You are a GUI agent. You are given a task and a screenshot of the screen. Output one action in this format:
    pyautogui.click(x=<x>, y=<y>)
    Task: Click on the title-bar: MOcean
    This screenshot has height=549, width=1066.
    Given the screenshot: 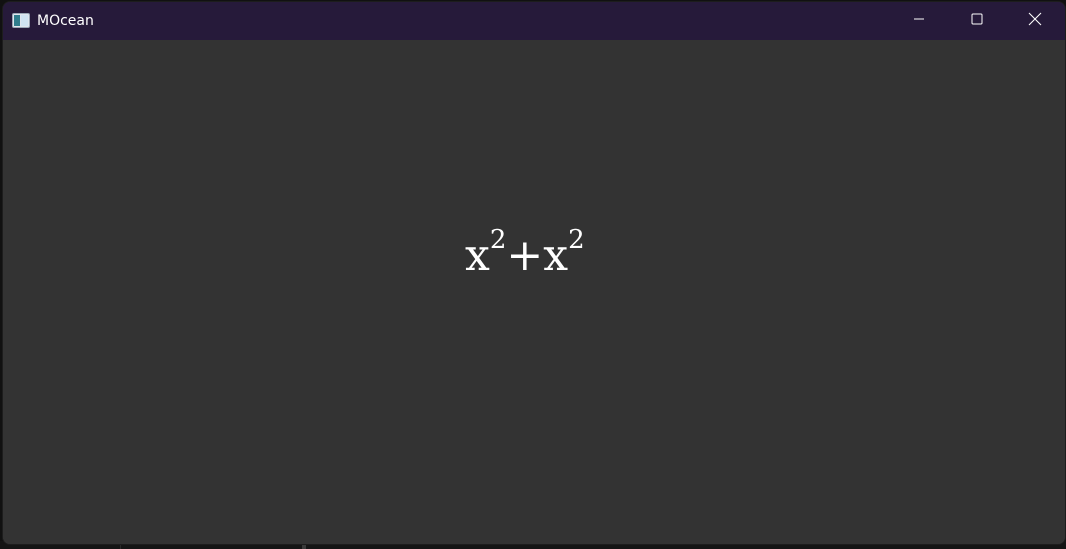 What is the action you would take?
    pyautogui.click(x=534, y=21)
    